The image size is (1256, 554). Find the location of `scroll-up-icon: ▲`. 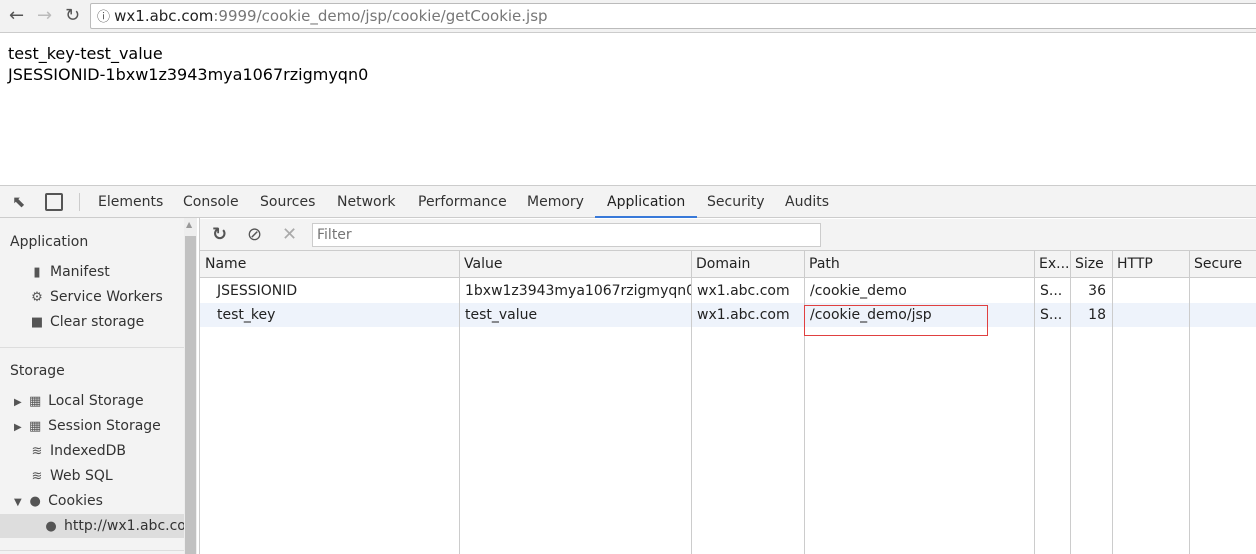

scroll-up-icon: ▲ is located at coordinates (189, 224).